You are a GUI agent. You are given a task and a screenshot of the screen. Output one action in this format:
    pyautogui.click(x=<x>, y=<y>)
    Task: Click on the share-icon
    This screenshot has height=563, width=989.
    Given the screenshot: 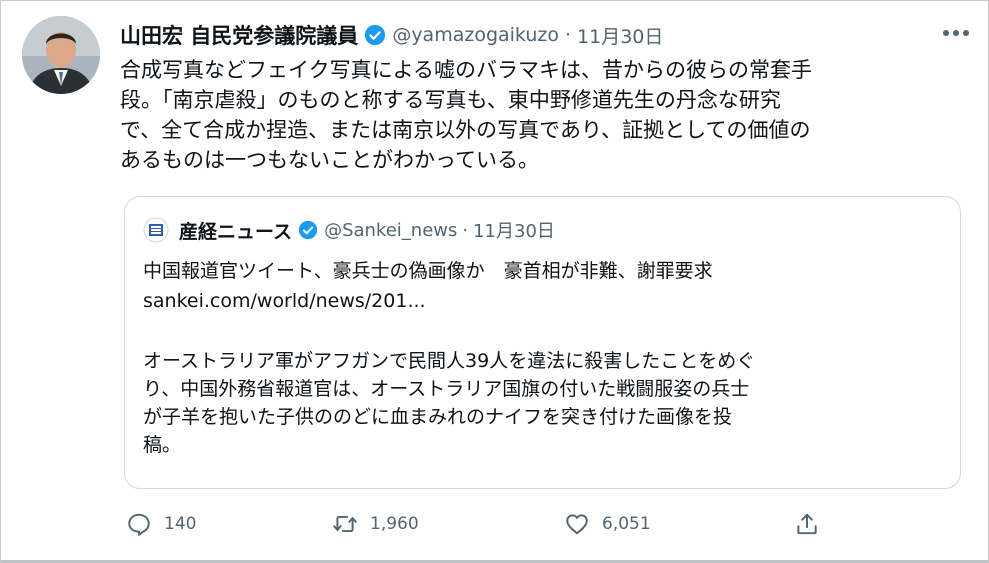 What is the action you would take?
    pyautogui.click(x=807, y=524)
    